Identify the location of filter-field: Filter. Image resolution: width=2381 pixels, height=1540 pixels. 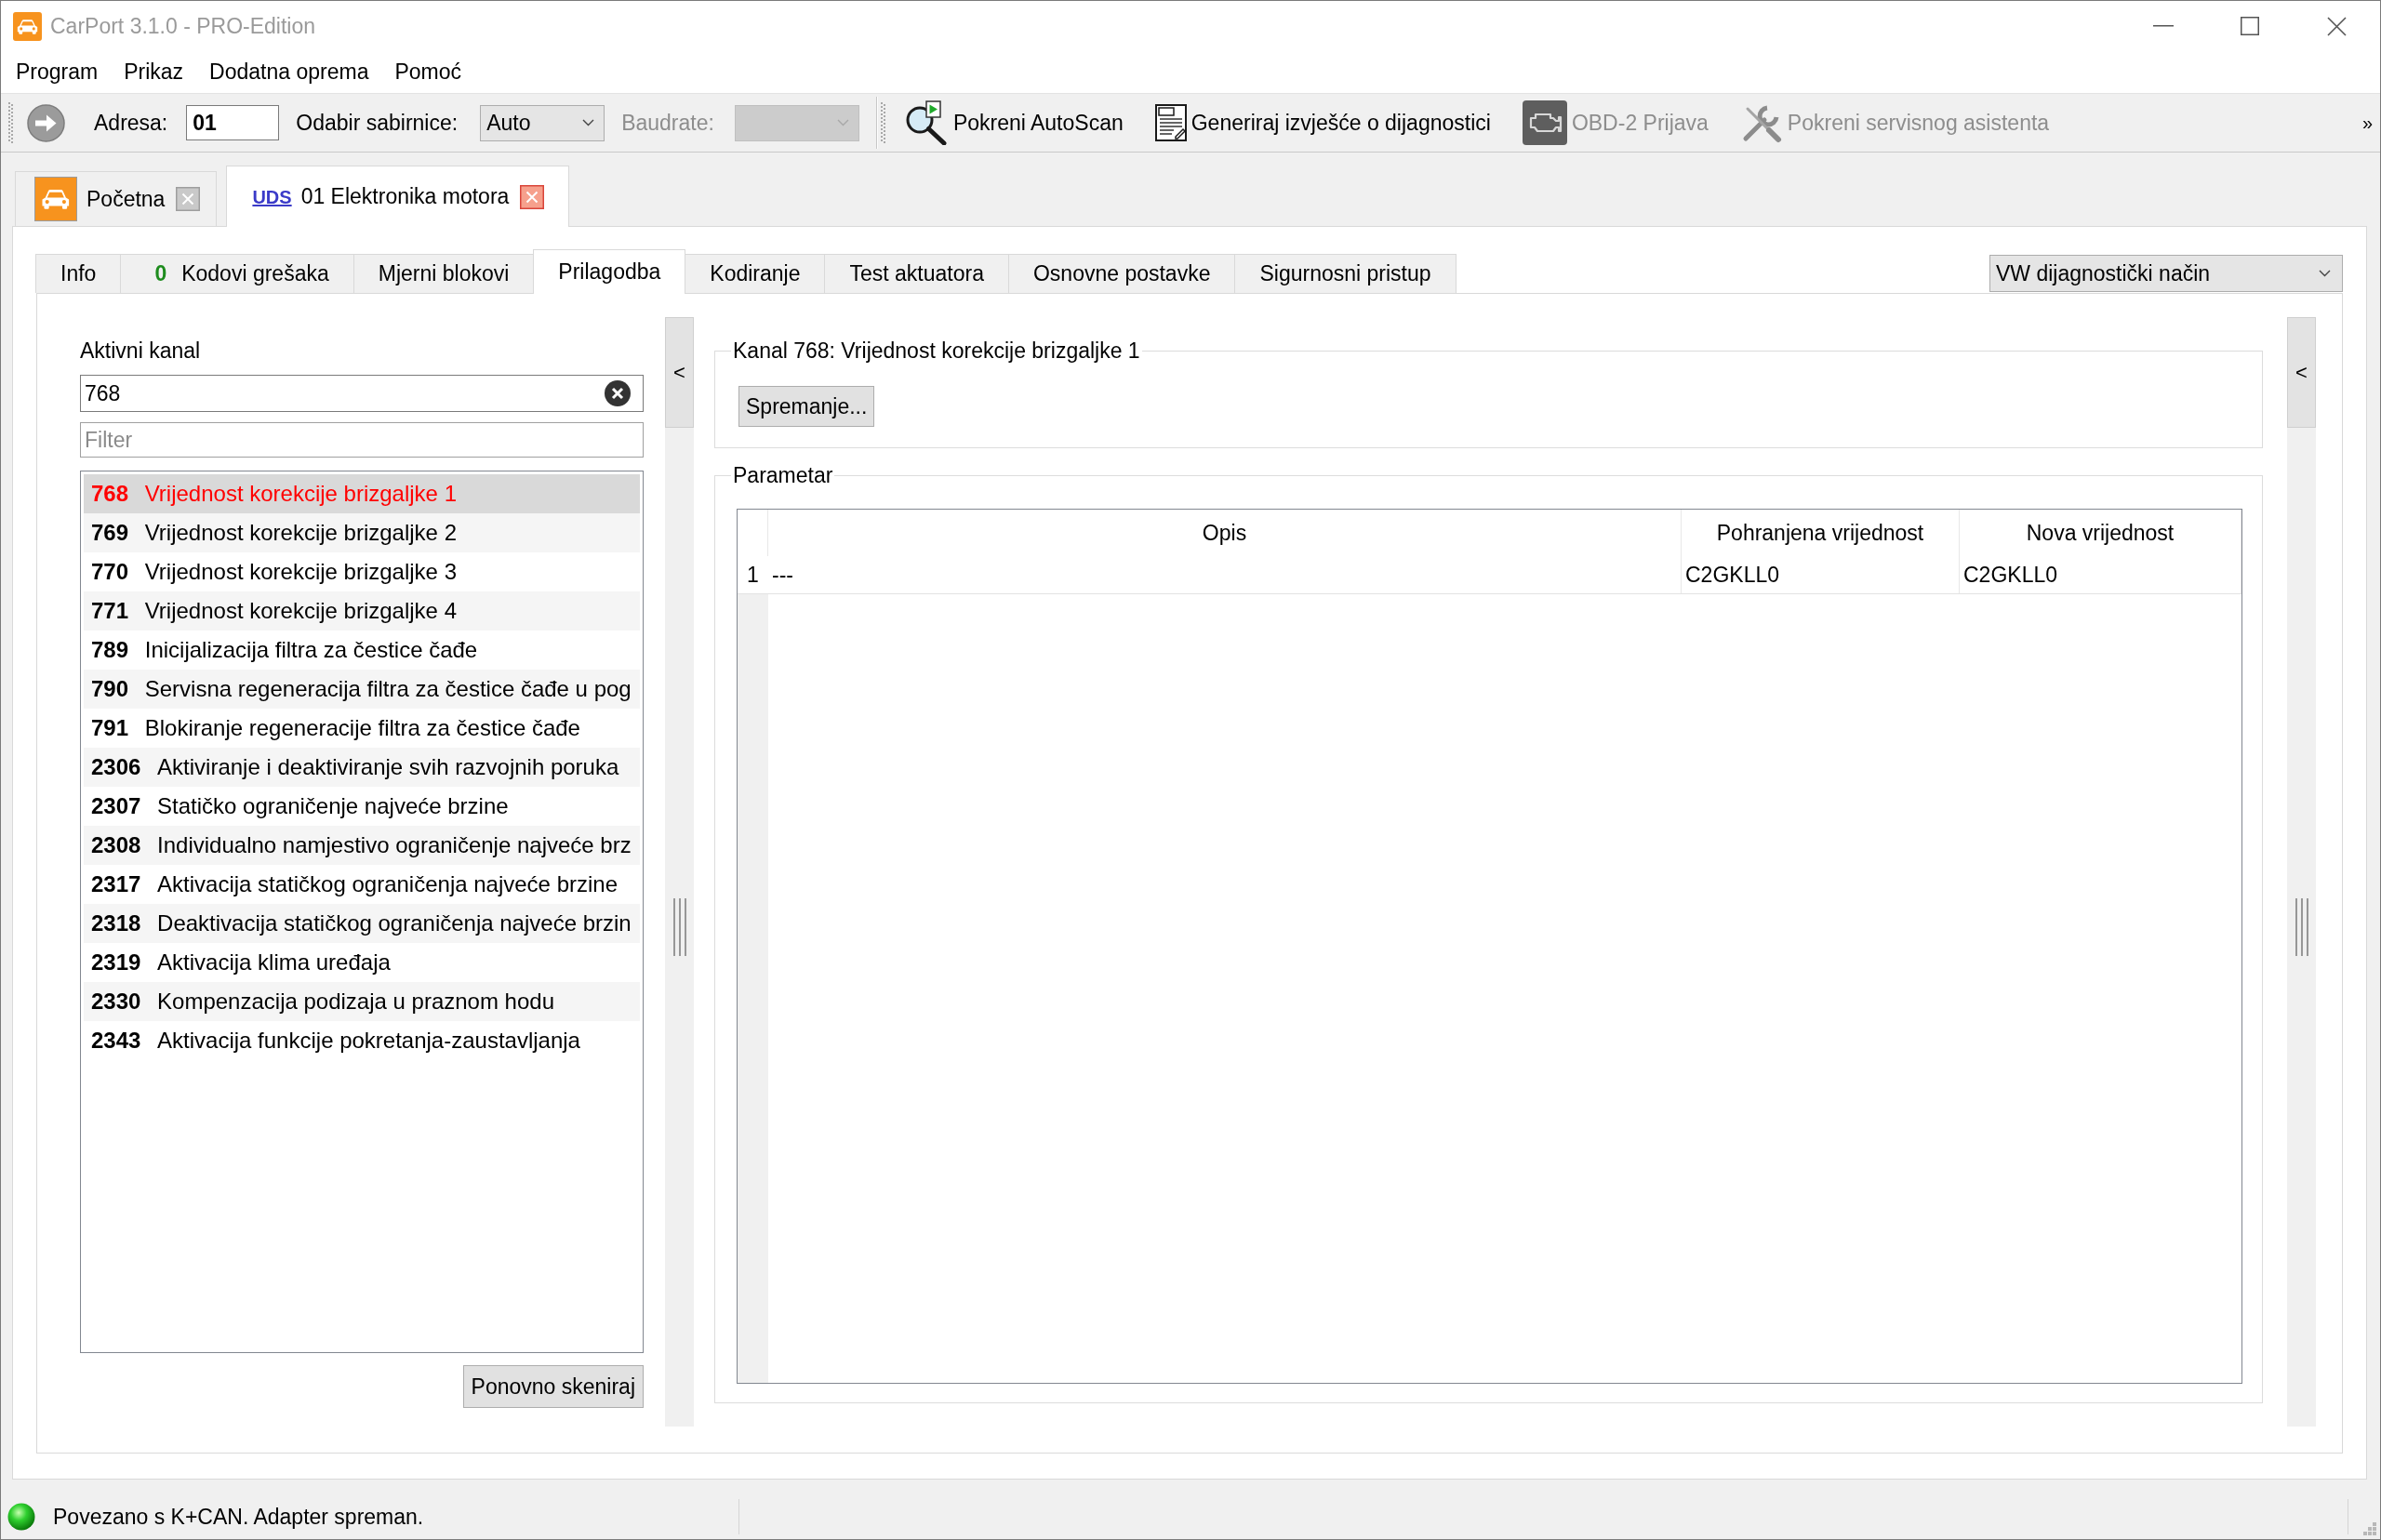
(362, 440).